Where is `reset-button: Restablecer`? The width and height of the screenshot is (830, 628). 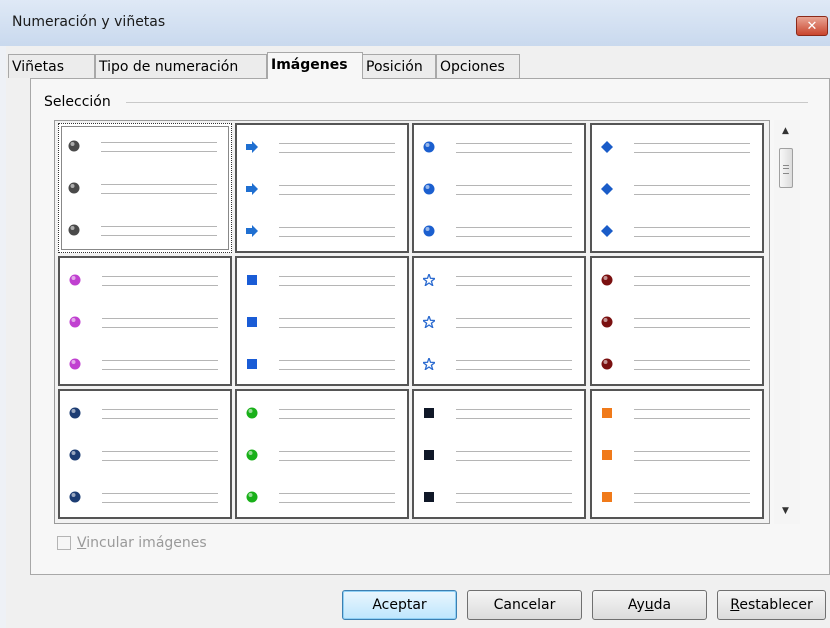 reset-button: Restablecer is located at coordinates (771, 605).